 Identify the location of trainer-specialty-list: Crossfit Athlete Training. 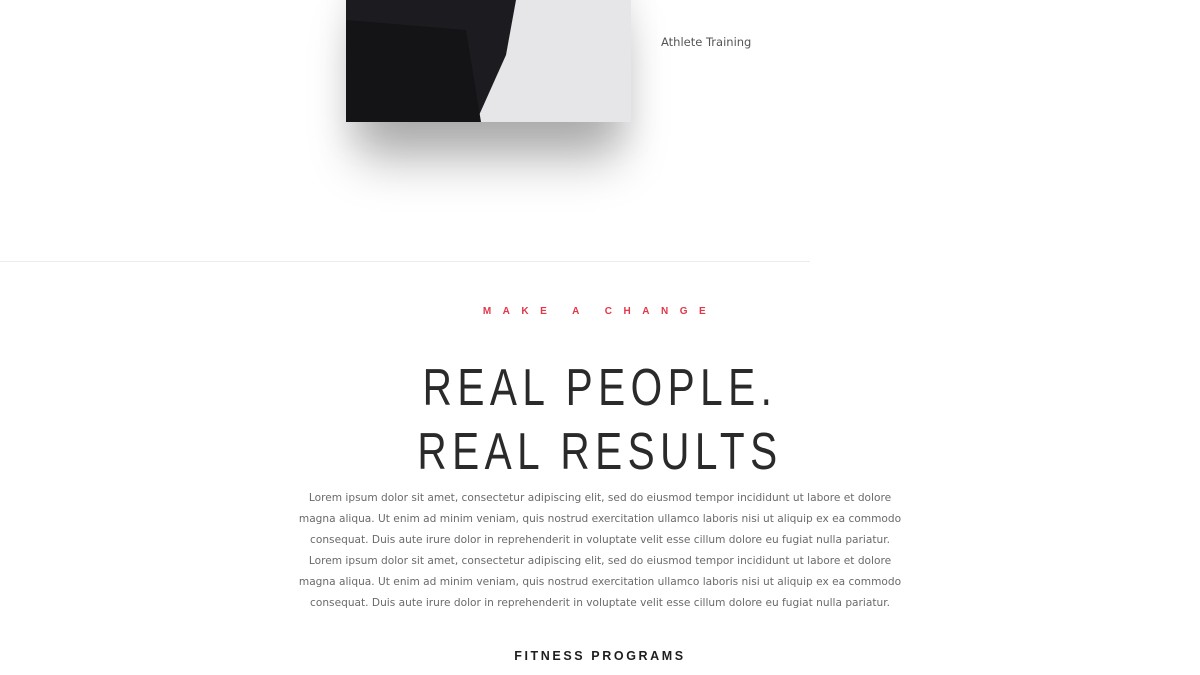
(706, 40).